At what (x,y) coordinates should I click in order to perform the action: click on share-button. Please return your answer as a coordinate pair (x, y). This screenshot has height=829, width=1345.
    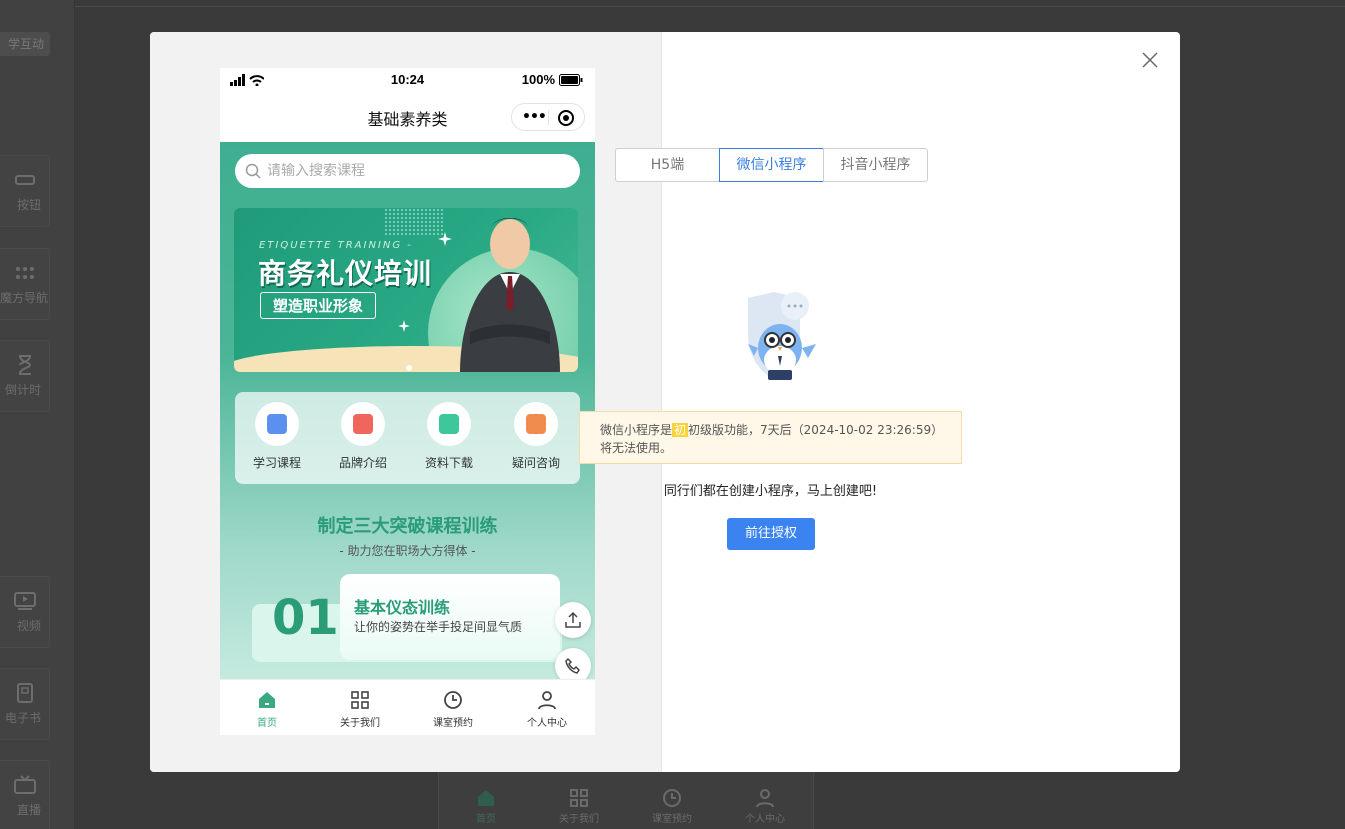
    Looking at the image, I should click on (573, 620).